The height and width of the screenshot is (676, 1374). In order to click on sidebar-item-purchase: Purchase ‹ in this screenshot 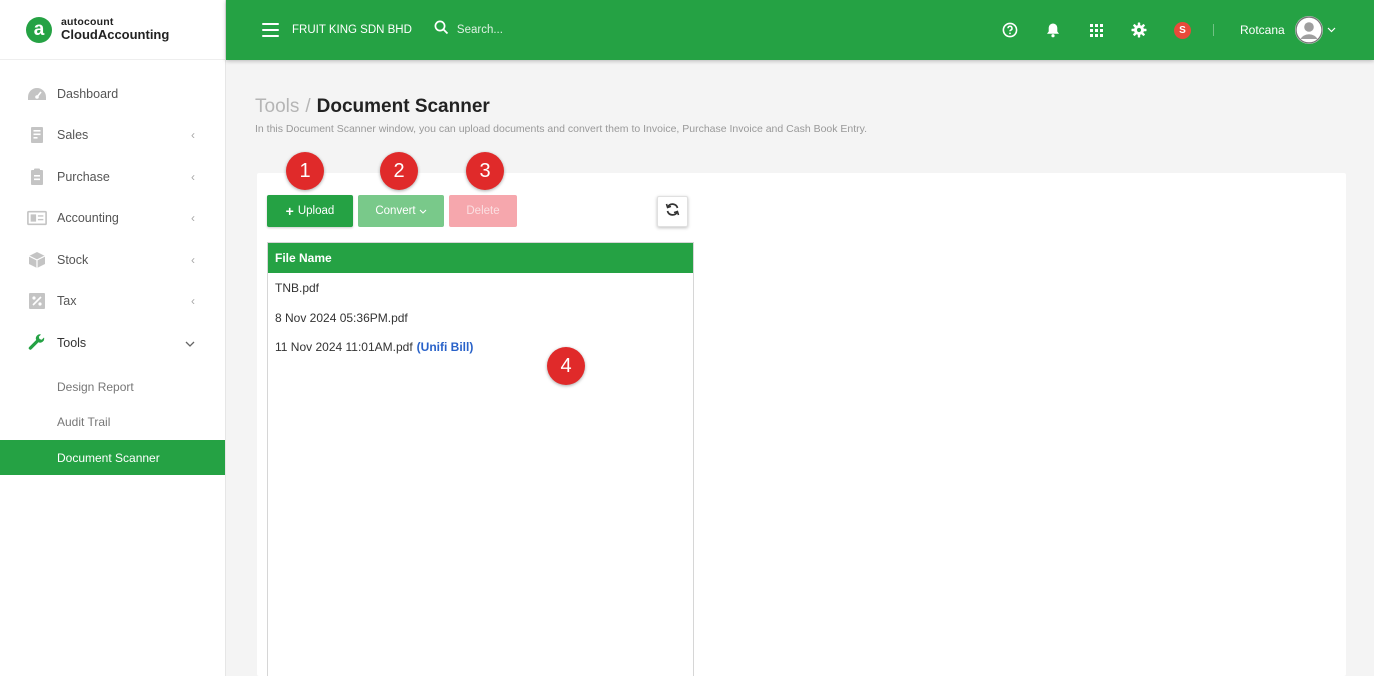, I will do `click(112, 177)`.